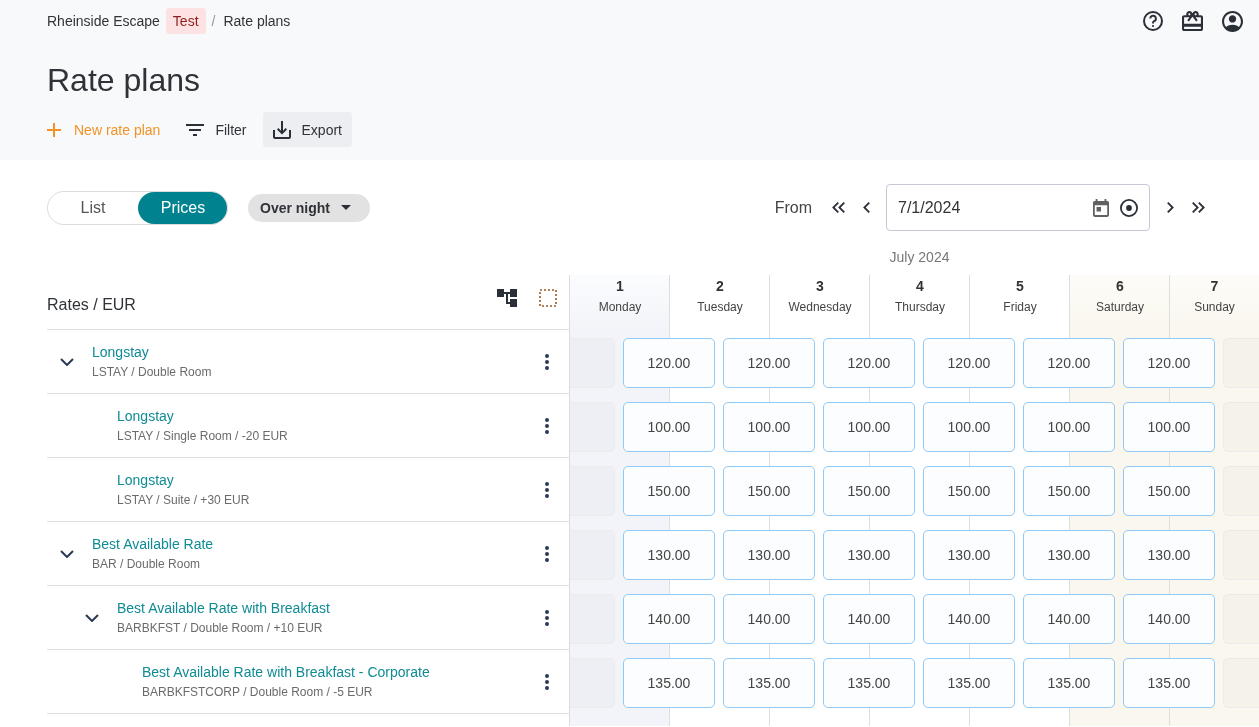 Image resolution: width=1259 pixels, height=727 pixels. Describe the element at coordinates (307, 129) in the screenshot. I see `export-button: Export` at that location.